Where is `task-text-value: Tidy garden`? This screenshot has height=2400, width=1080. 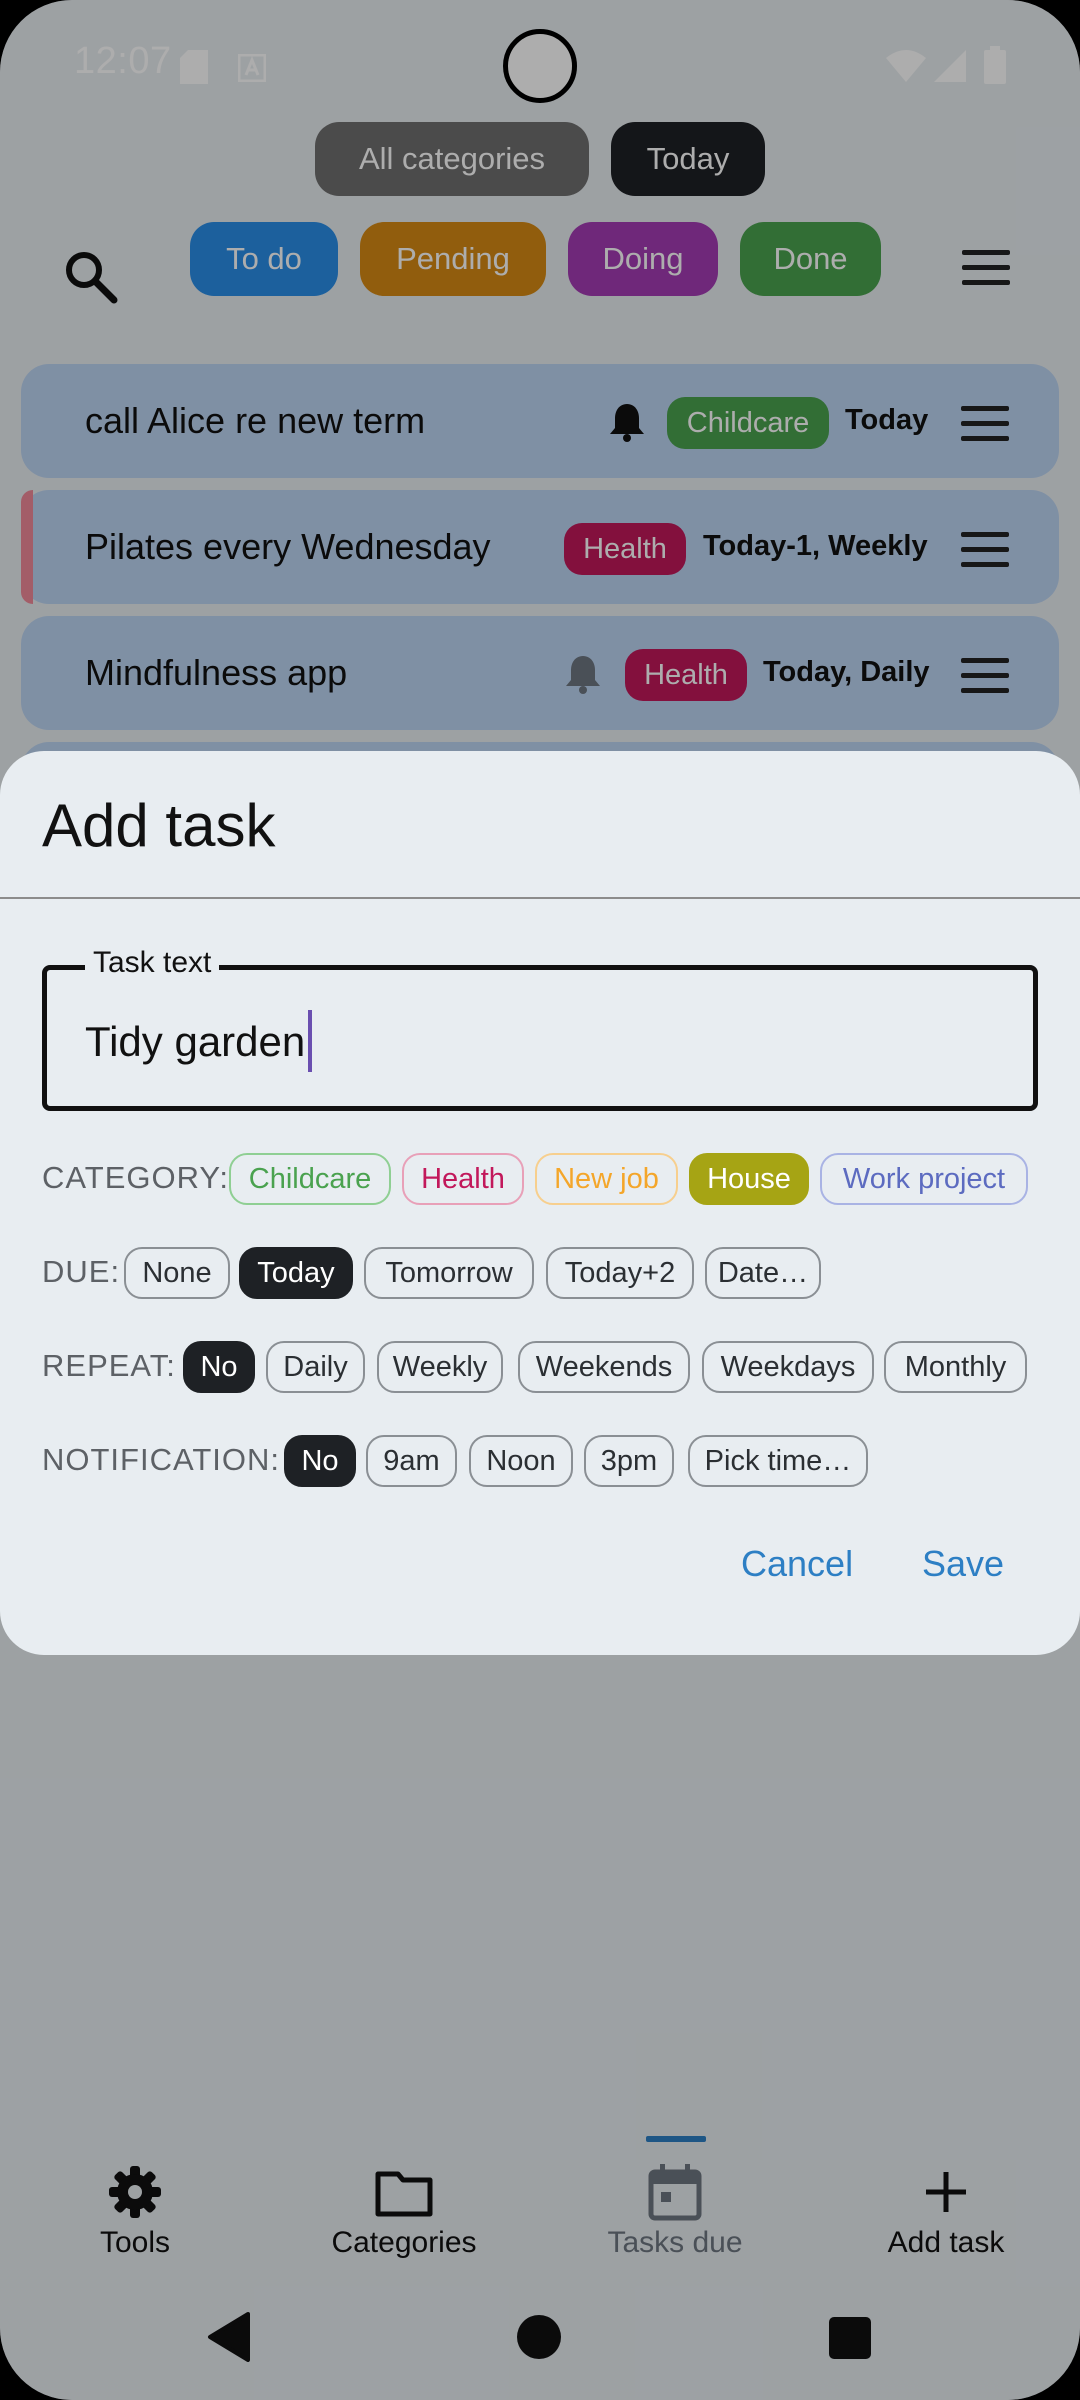
task-text-value: Tidy garden is located at coordinates (195, 1042).